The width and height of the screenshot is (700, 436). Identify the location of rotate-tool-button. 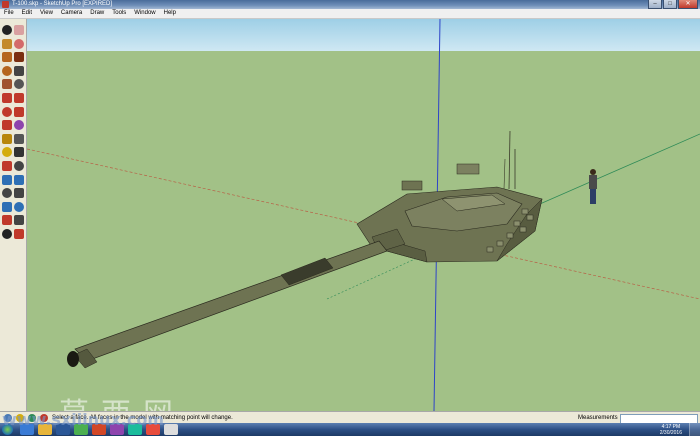
(7, 111).